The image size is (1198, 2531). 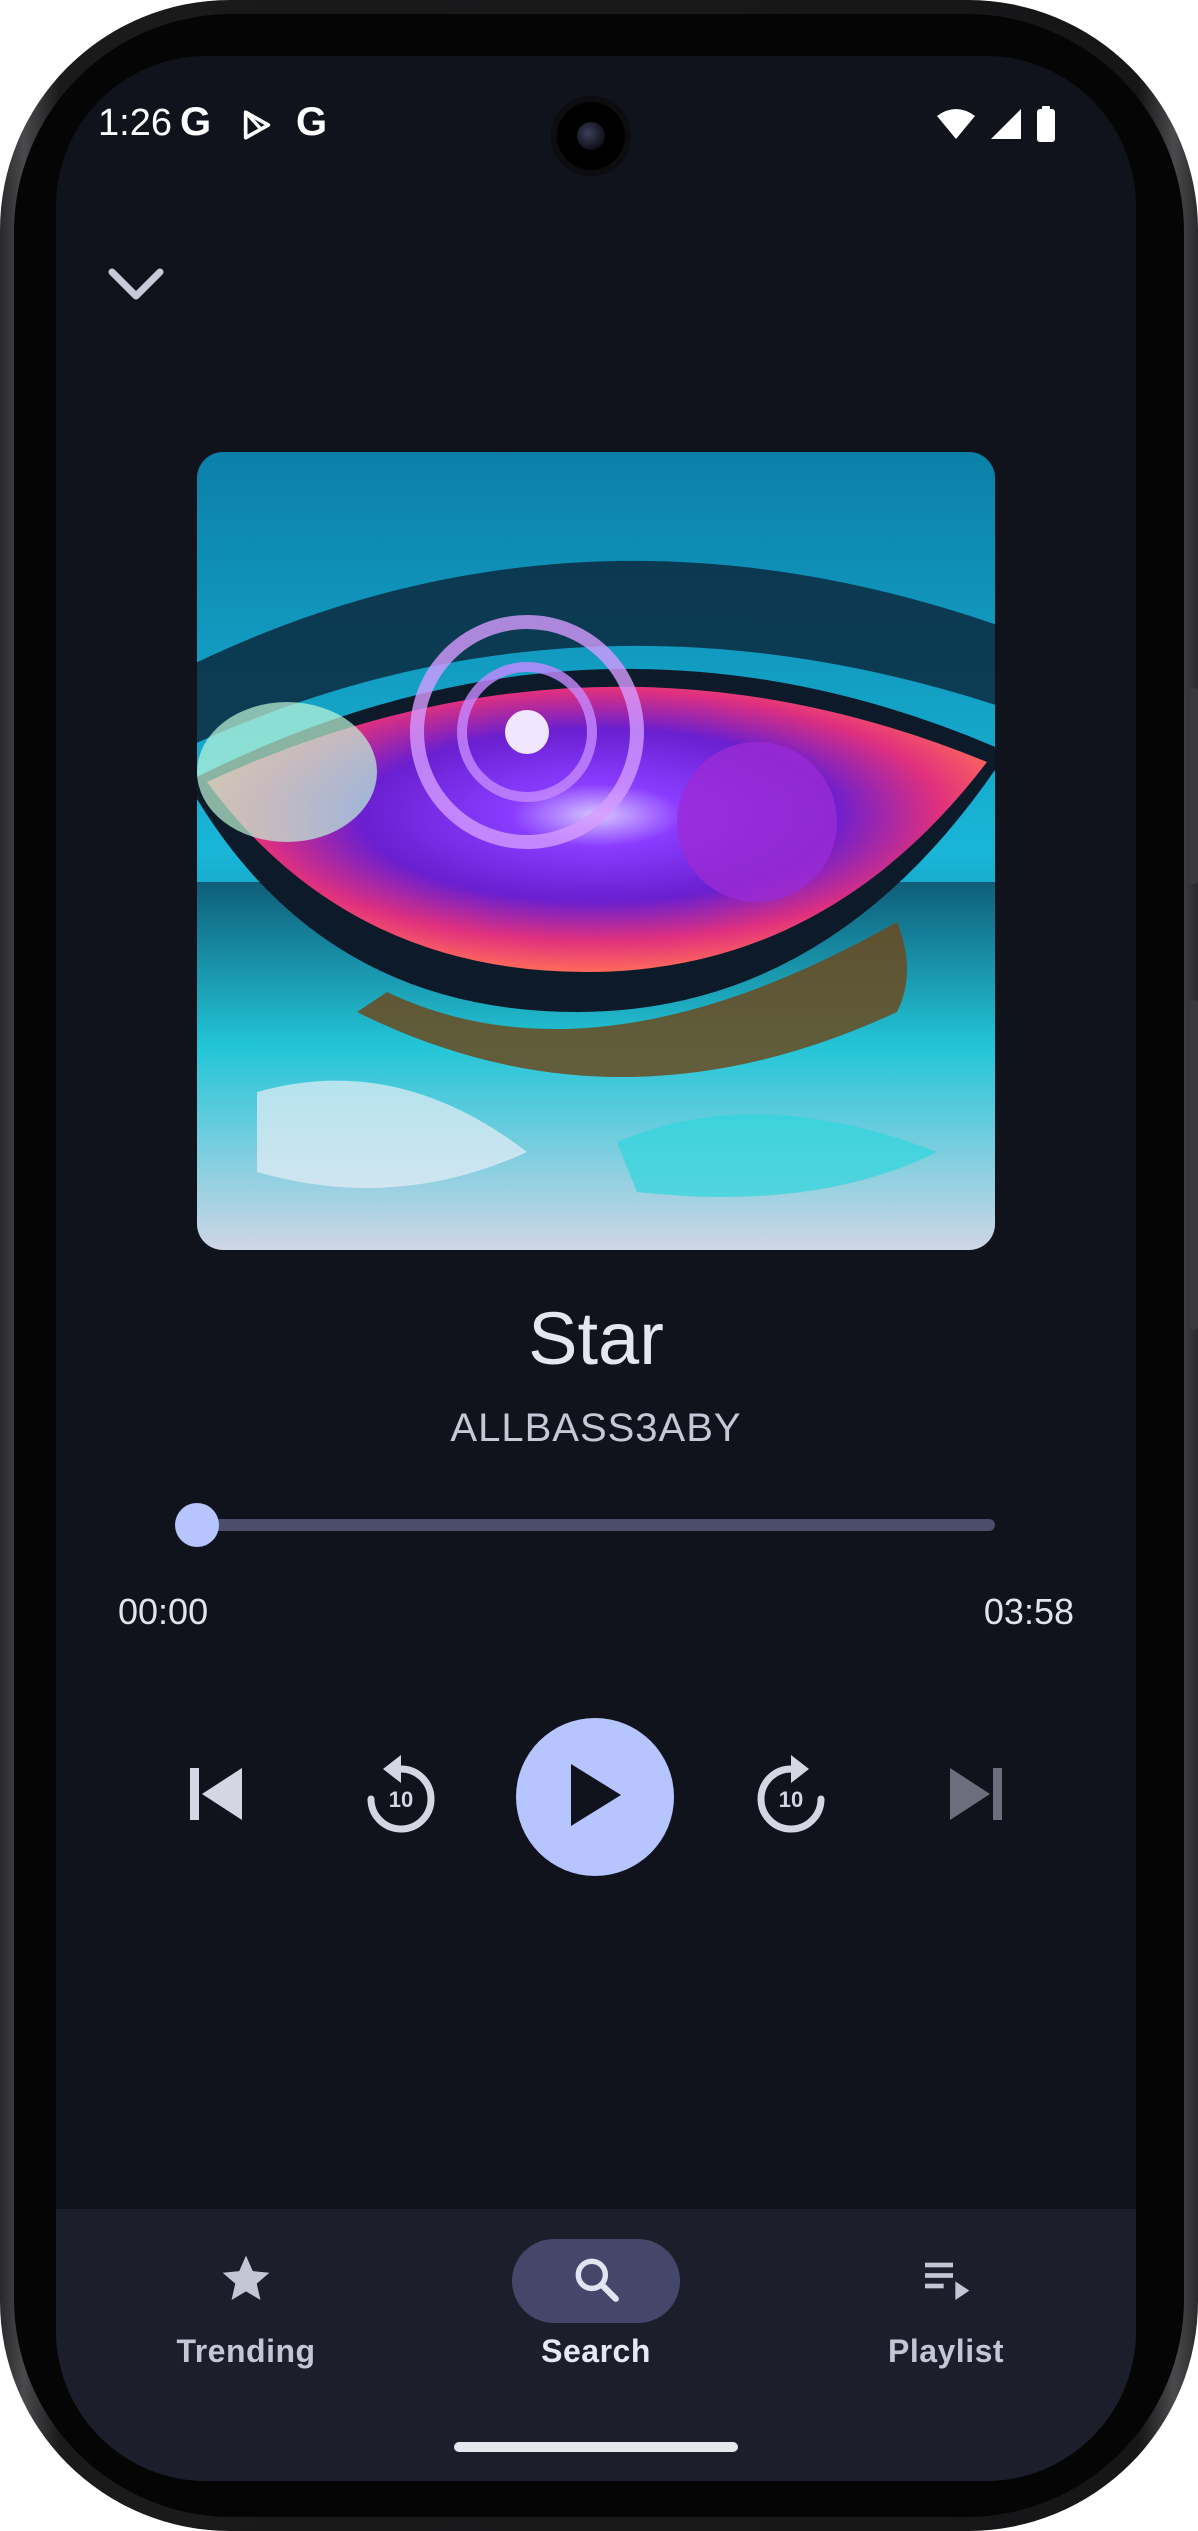 I want to click on search-icon, so click(x=596, y=2281).